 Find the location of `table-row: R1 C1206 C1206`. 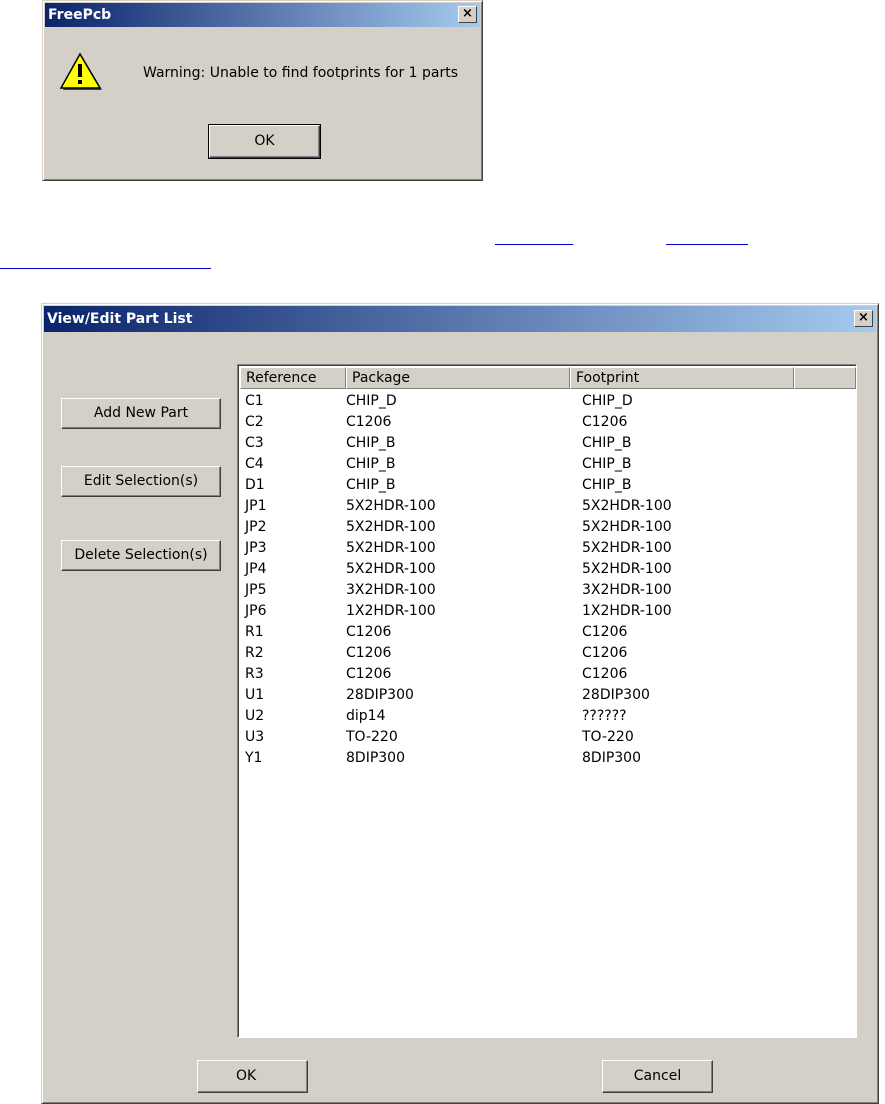

table-row: R1 C1206 C1206 is located at coordinates (543, 632).